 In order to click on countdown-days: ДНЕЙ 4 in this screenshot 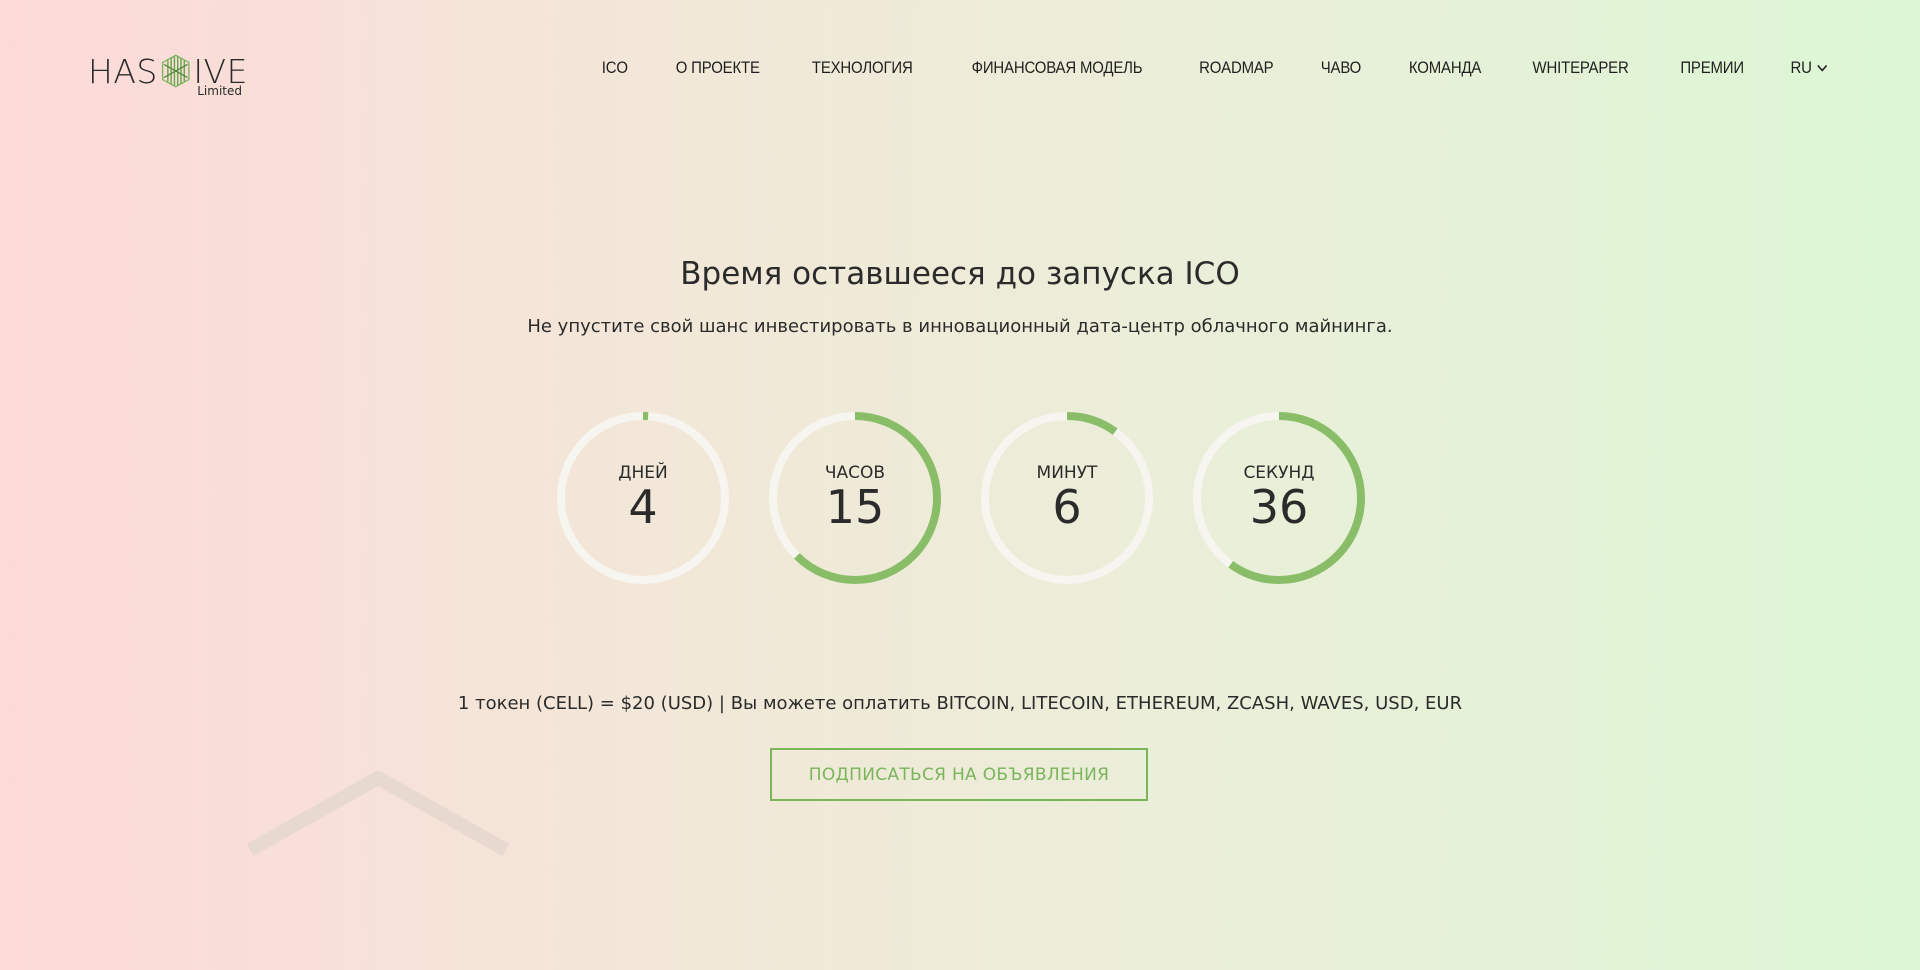, I will do `click(643, 498)`.